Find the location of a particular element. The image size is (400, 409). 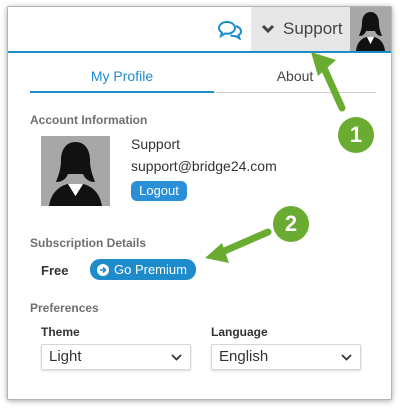

subscription-plan: Free is located at coordinates (55, 270).